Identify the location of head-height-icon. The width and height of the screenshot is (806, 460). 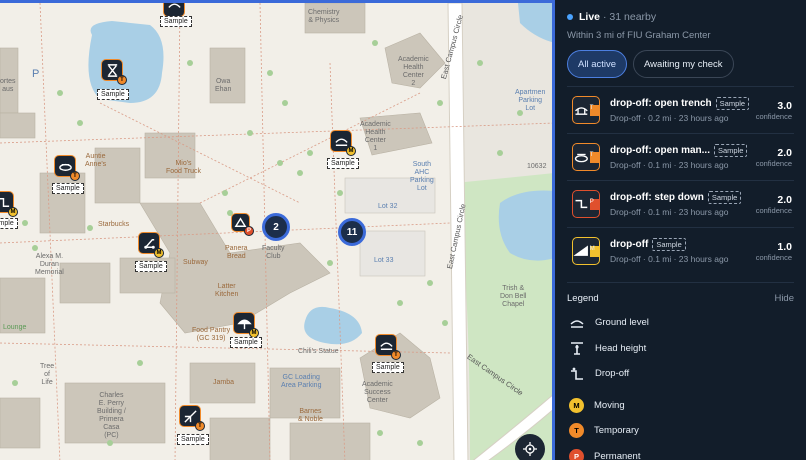
(112, 70).